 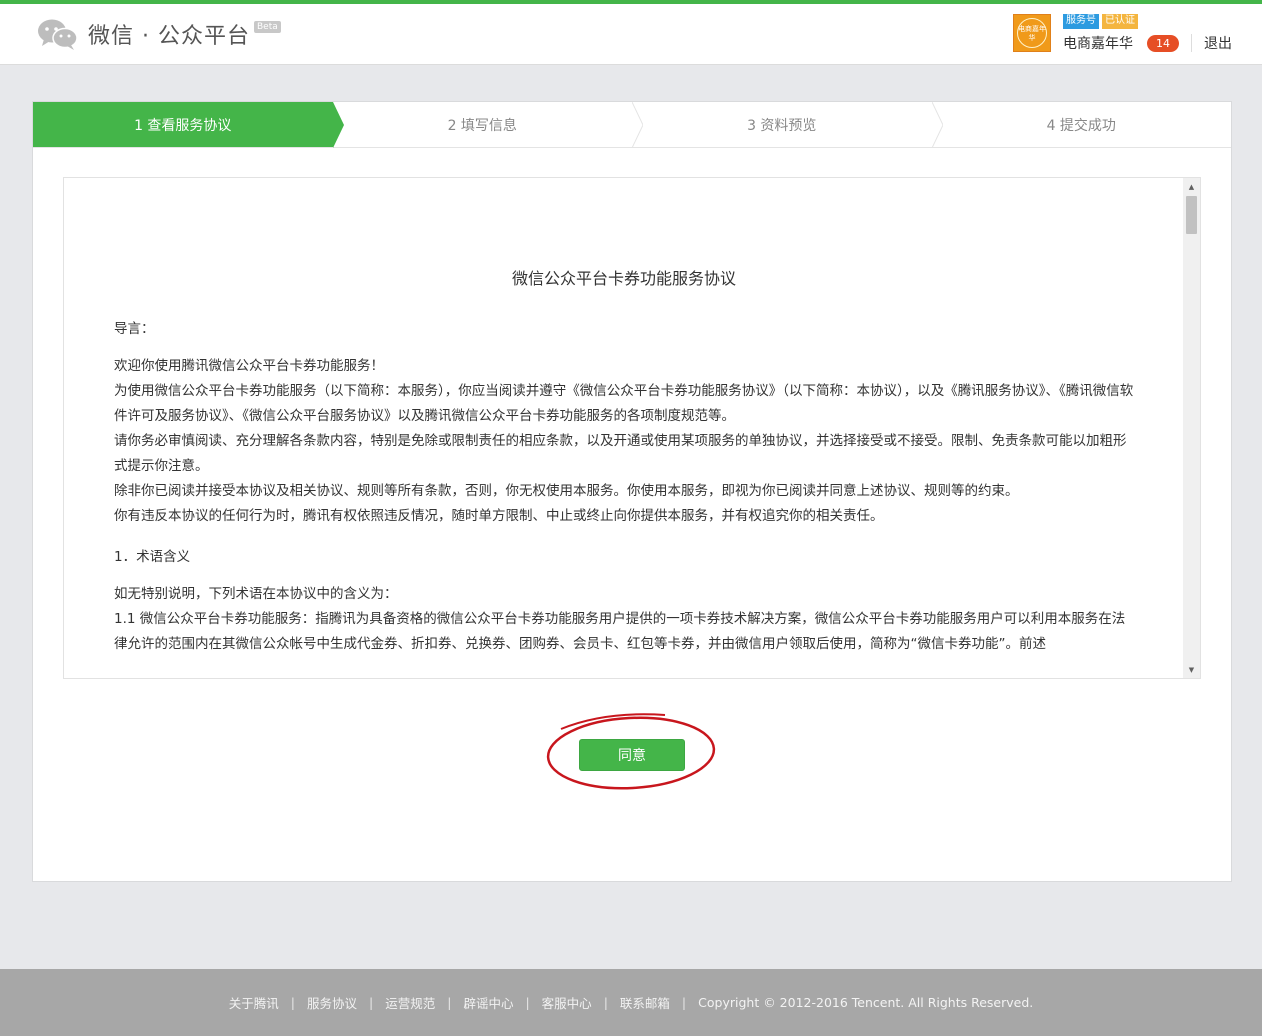 I want to click on account-name: 电商嘉年华, so click(x=1098, y=43).